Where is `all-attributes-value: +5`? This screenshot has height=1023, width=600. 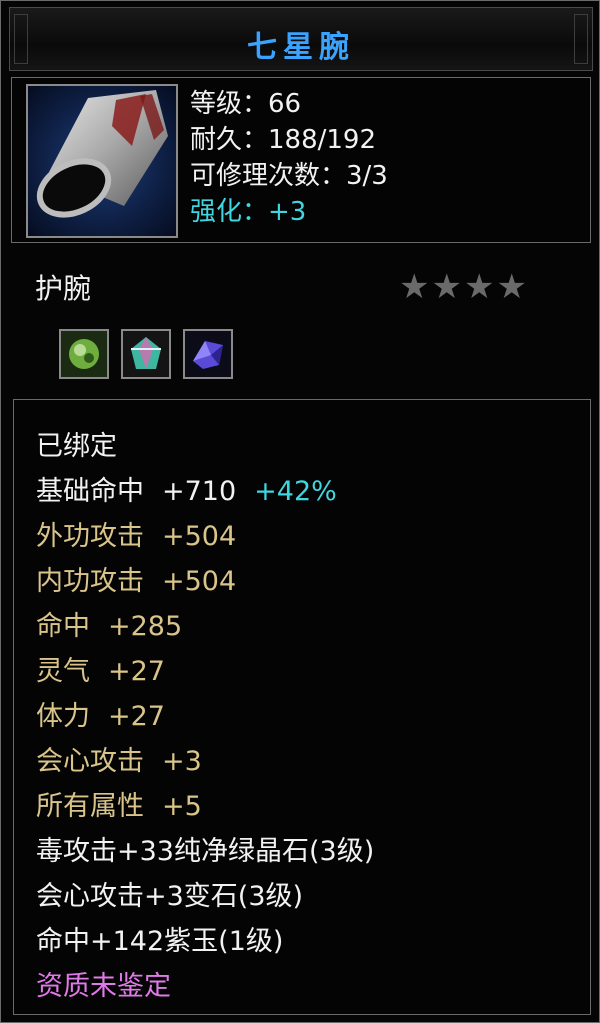 all-attributes-value: +5 is located at coordinates (182, 806).